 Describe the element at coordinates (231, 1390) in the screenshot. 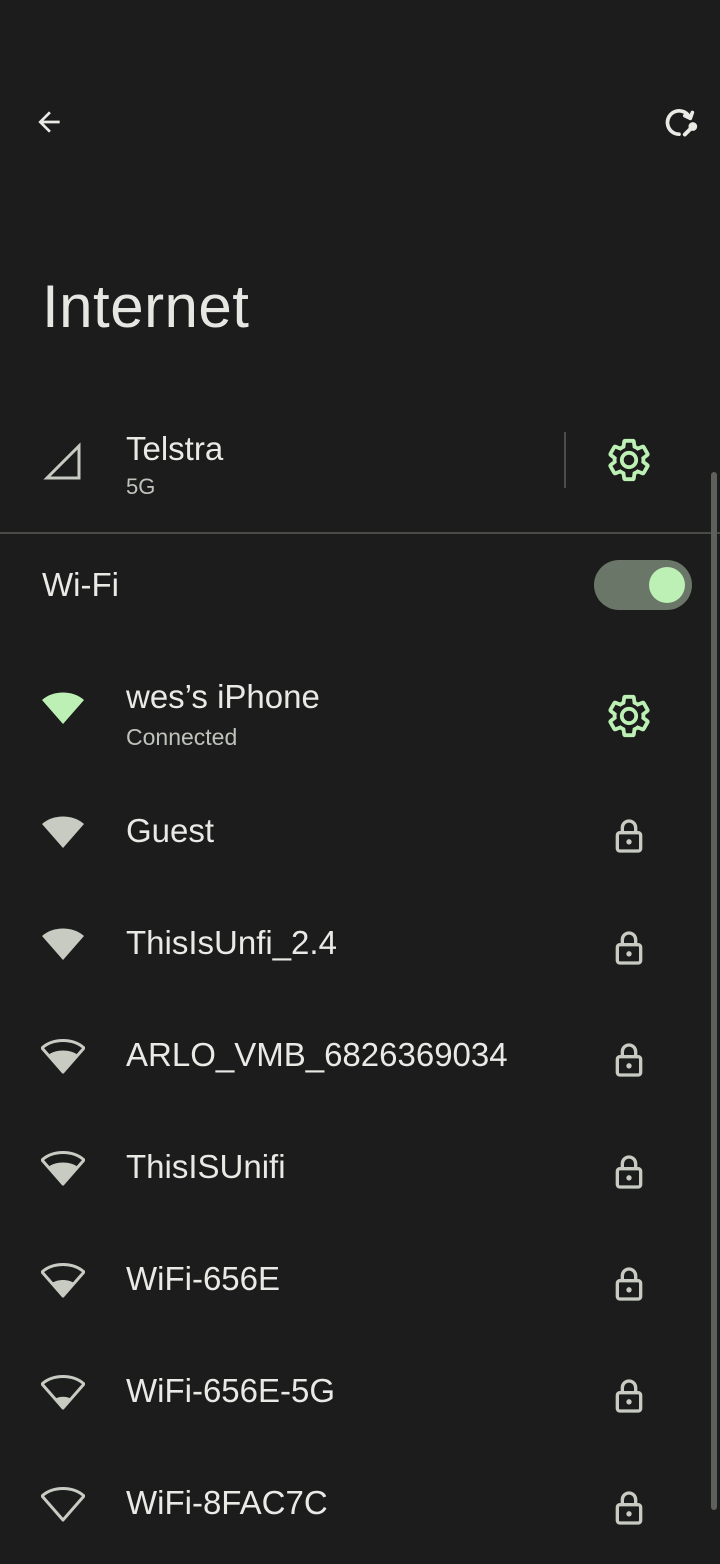

I see `network-name: WiFi-656E-5G` at that location.